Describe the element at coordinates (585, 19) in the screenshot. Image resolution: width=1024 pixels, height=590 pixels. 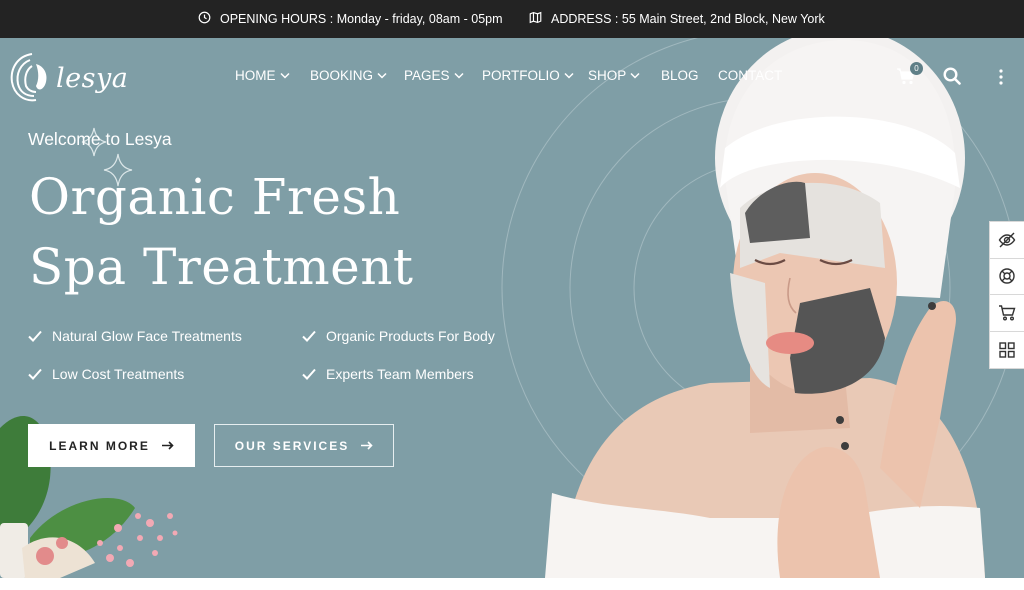
I see `address-label: ADDRESS :` at that location.